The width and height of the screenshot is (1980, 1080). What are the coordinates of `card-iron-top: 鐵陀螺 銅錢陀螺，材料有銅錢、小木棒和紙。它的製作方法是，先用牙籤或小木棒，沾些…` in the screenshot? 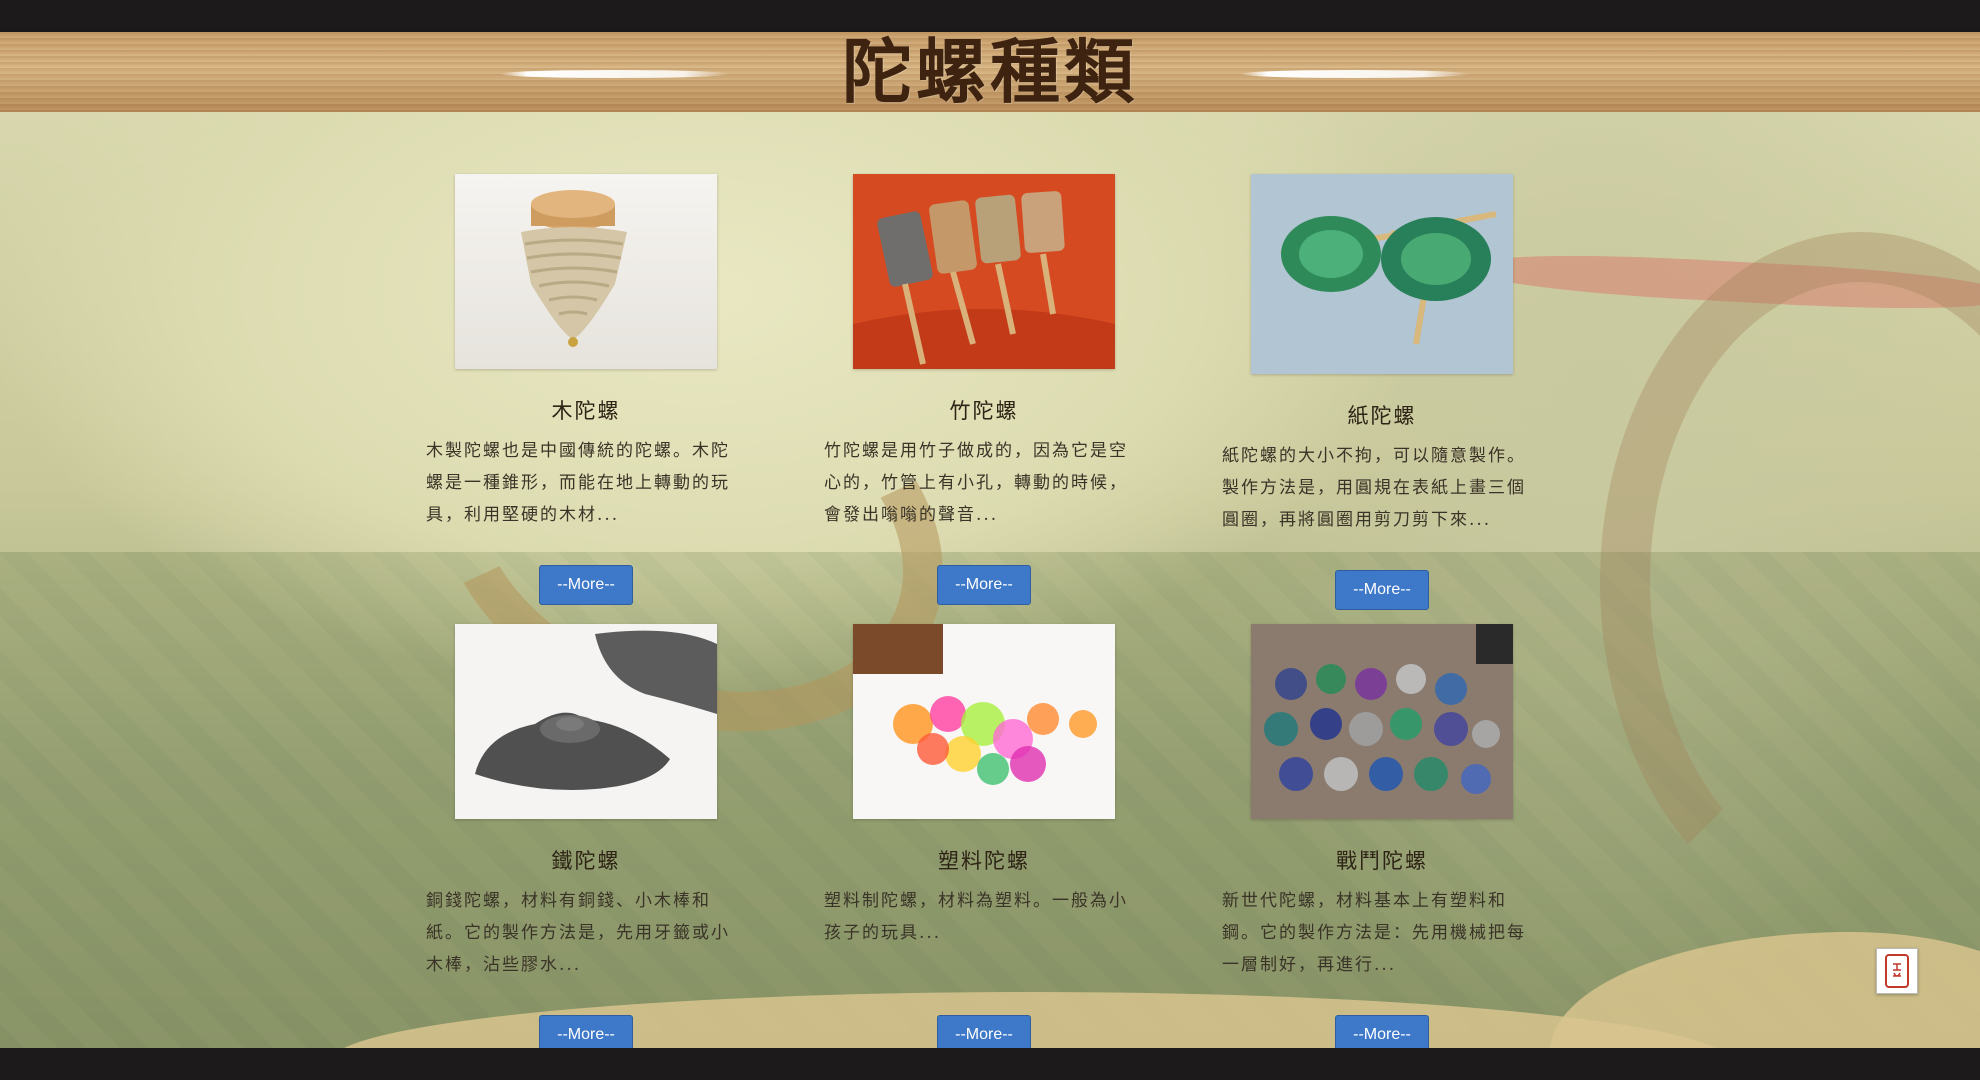 It's located at (586, 839).